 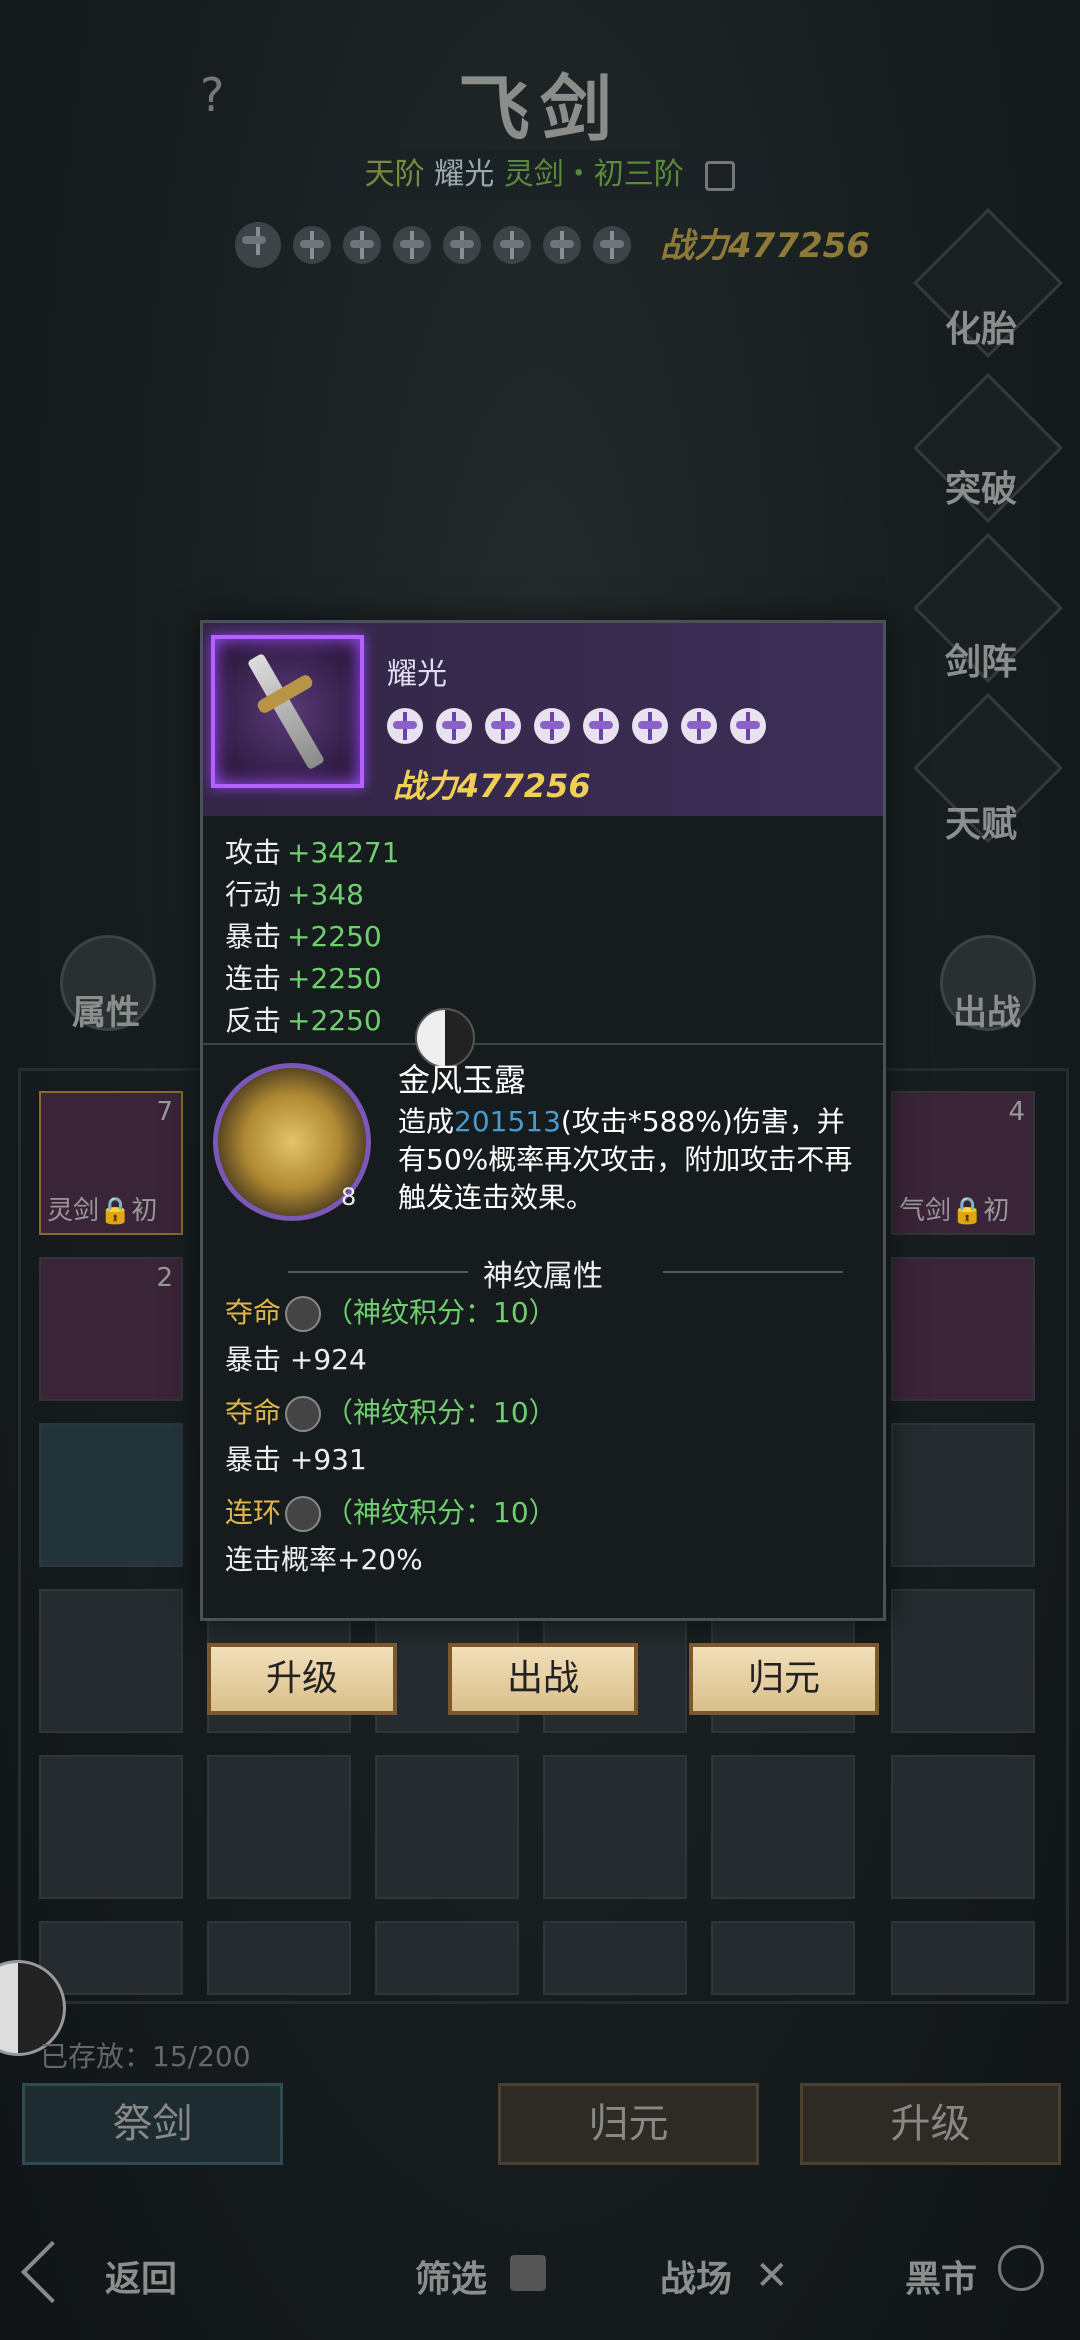 I want to click on slot-label: 气剑🔒初, so click(x=954, y=1211).